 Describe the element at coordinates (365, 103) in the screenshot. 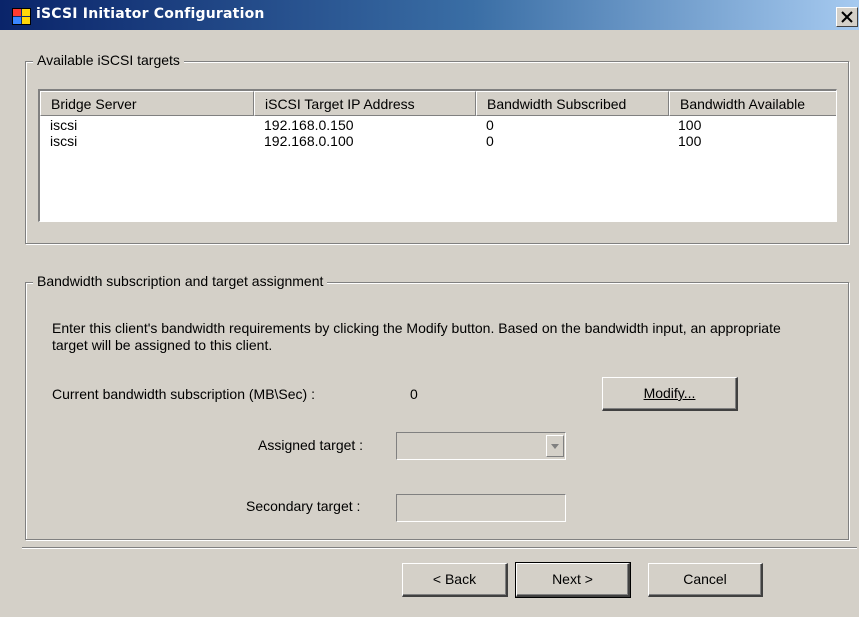

I see `column-target-ip: iSCSI Target IP Address` at that location.